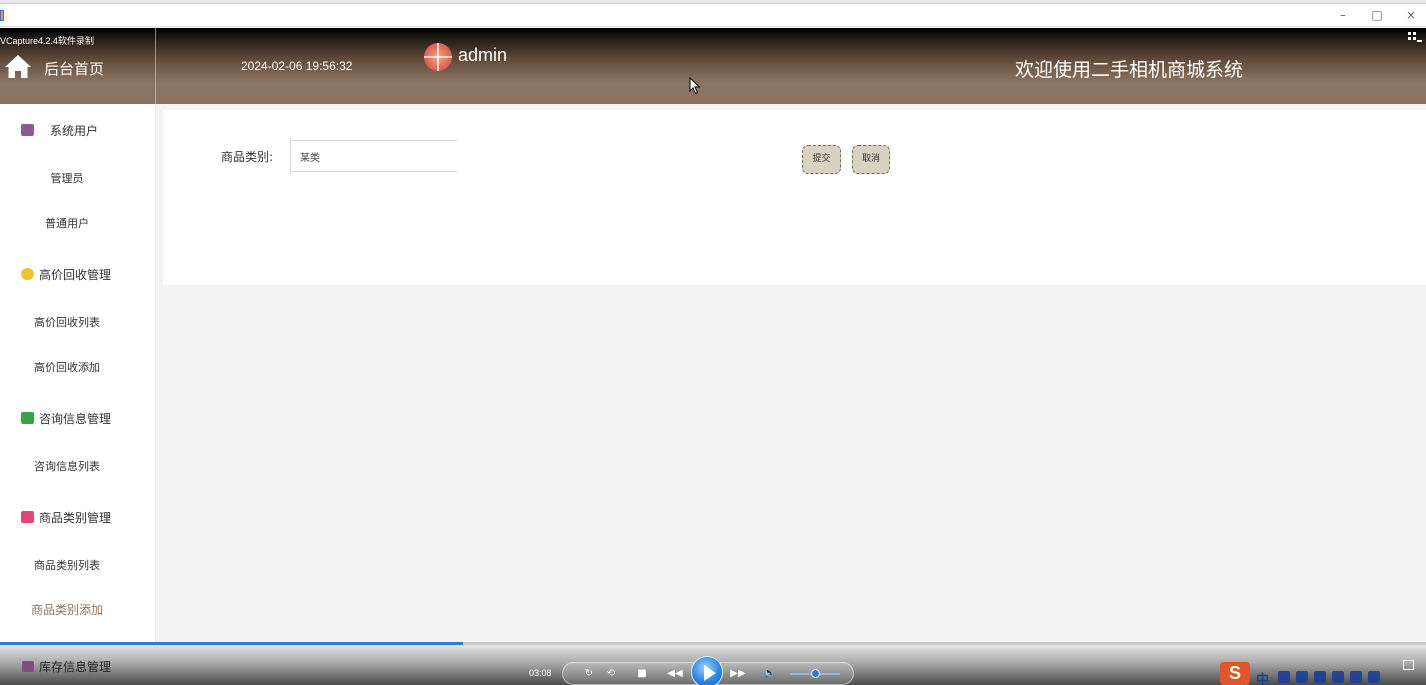  What do you see at coordinates (1338, 677) in the screenshot?
I see `skin-icon` at bounding box center [1338, 677].